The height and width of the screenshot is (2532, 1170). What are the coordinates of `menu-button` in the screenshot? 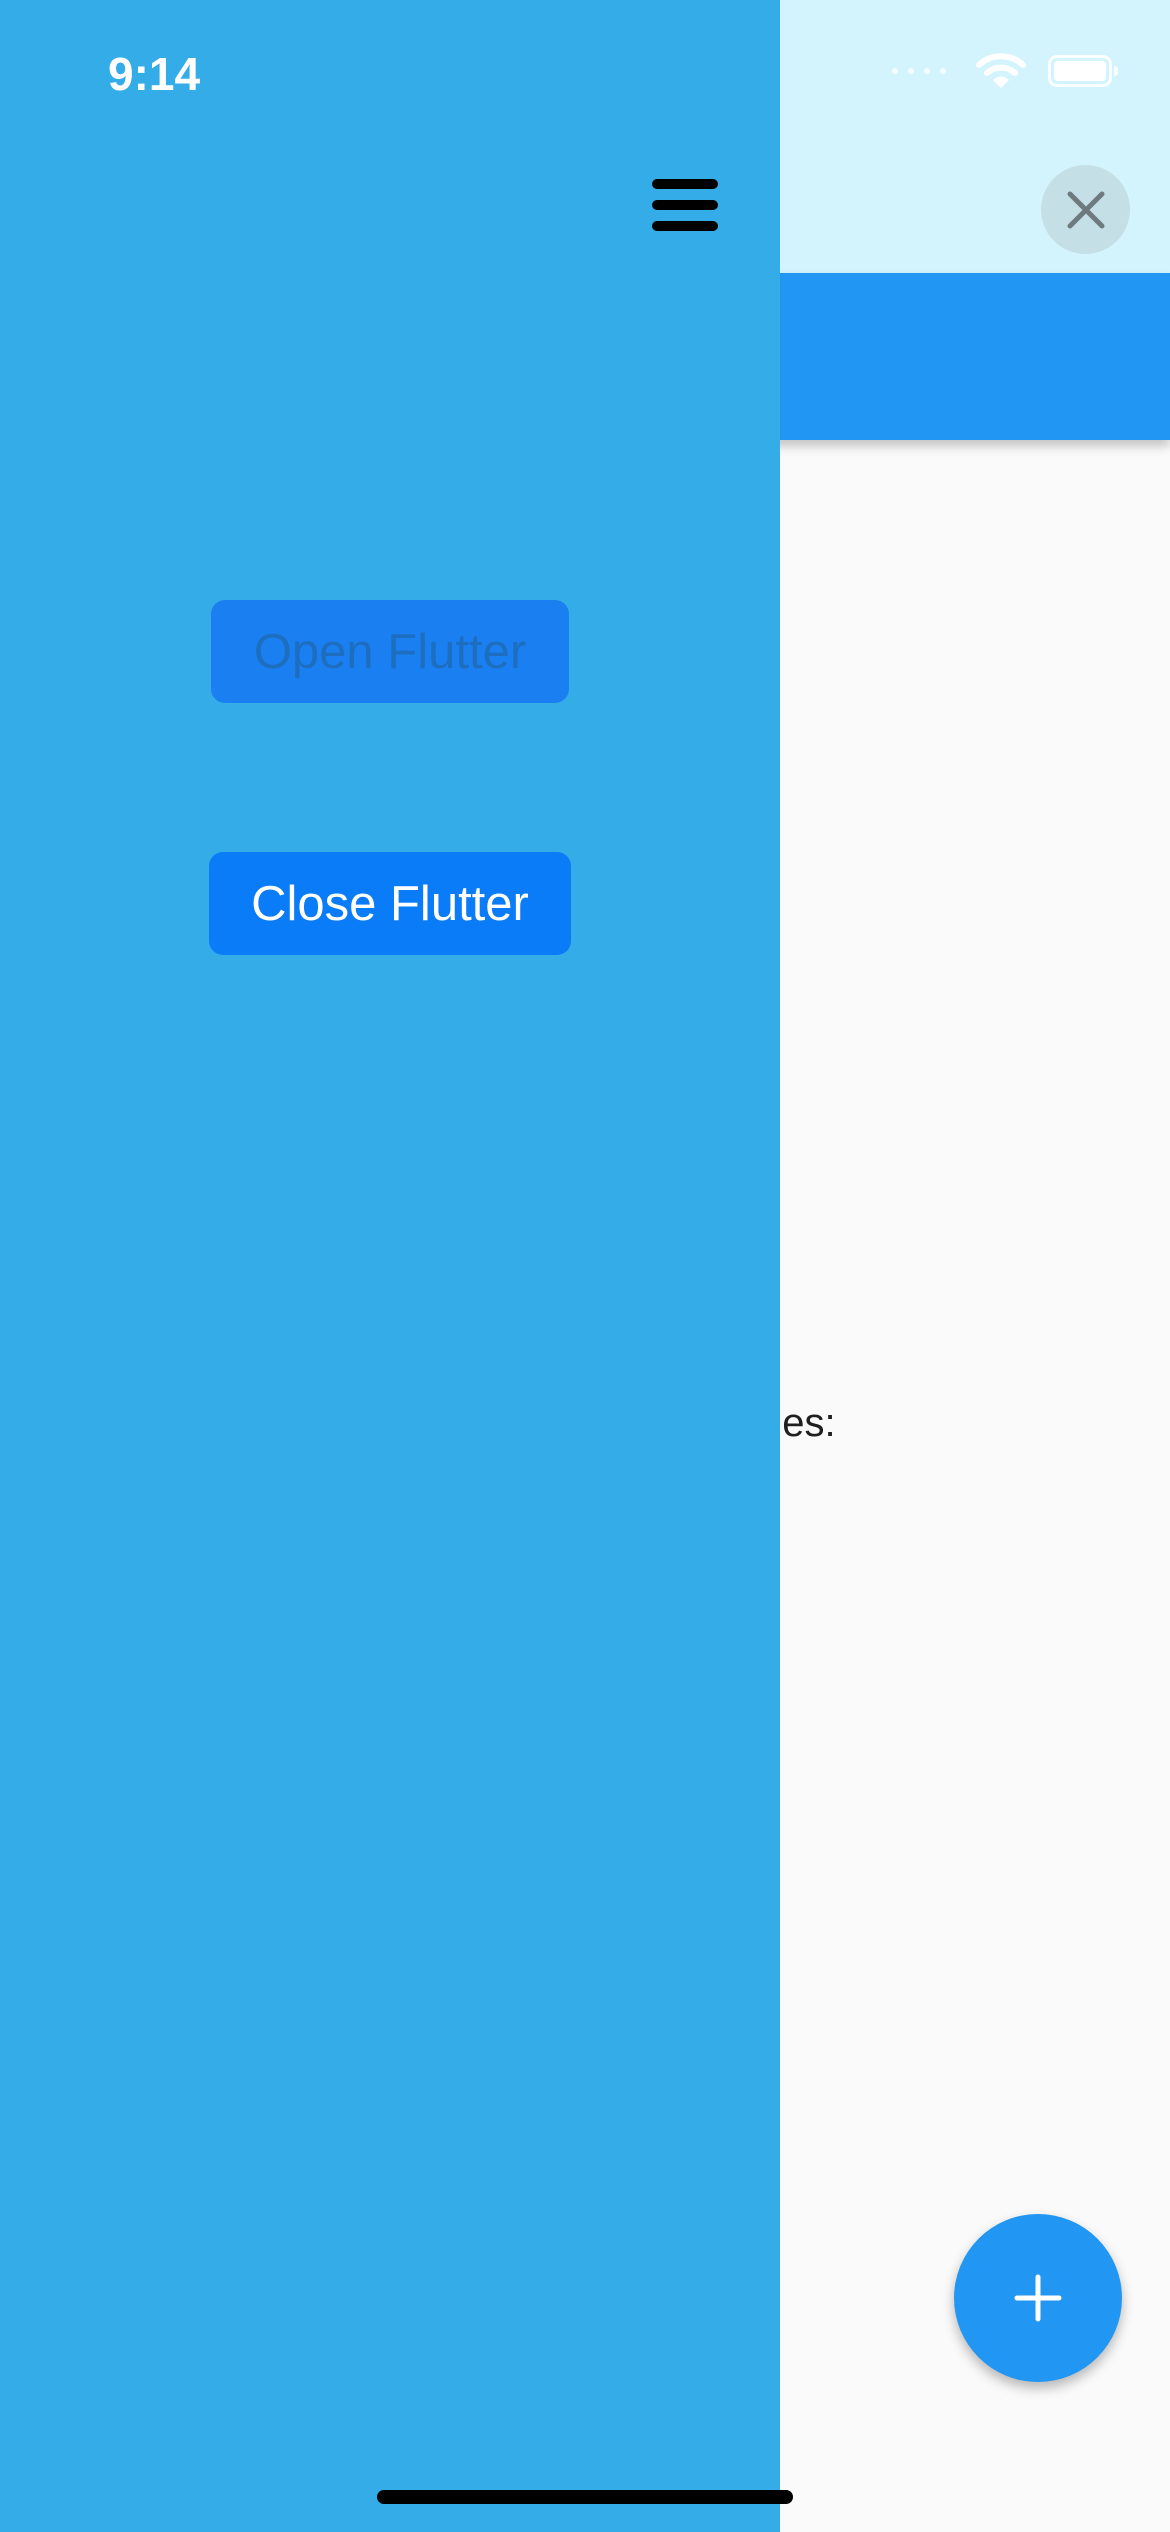 It's located at (685, 205).